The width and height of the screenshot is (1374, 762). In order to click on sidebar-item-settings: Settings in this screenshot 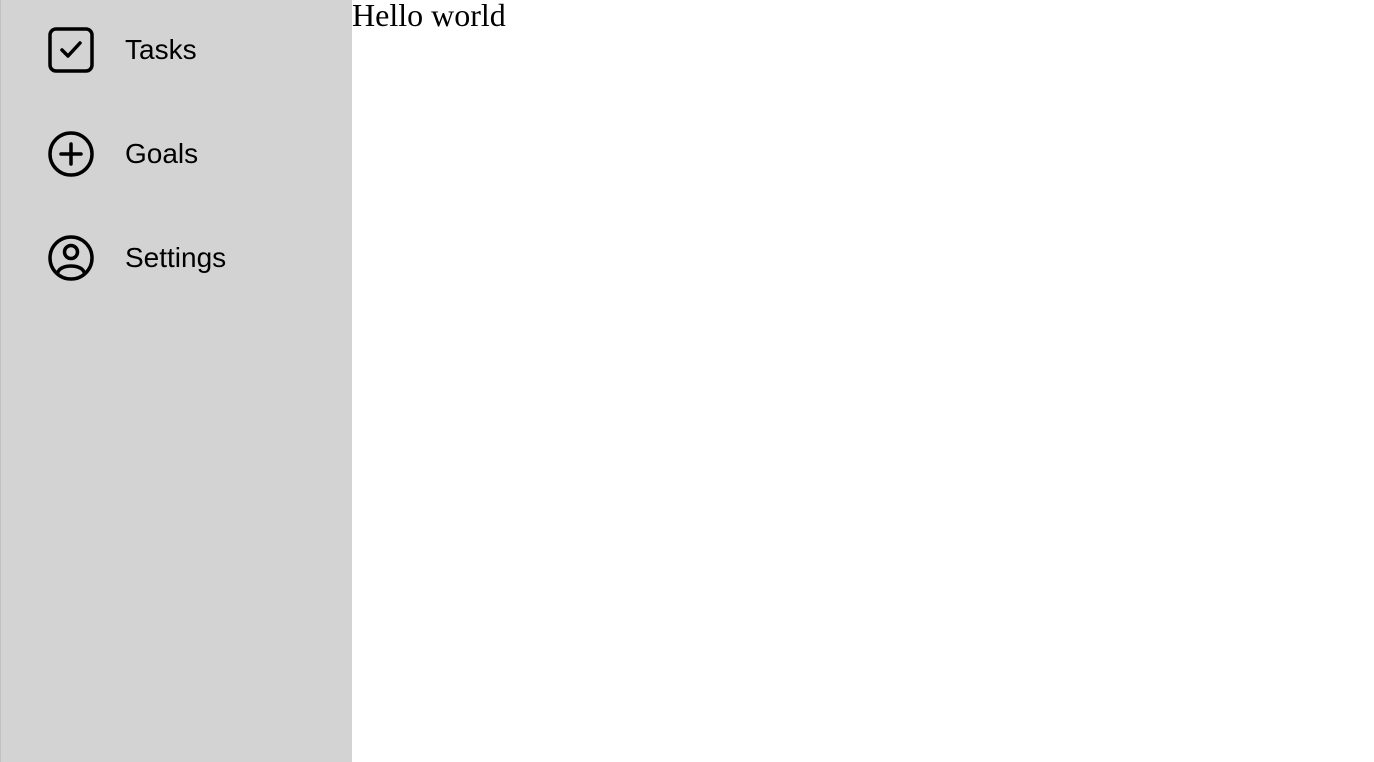, I will do `click(137, 258)`.